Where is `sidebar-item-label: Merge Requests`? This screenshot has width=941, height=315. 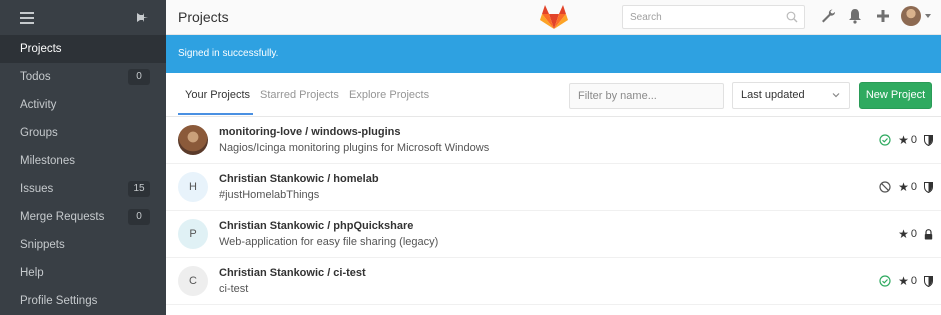
sidebar-item-label: Merge Requests is located at coordinates (62, 217).